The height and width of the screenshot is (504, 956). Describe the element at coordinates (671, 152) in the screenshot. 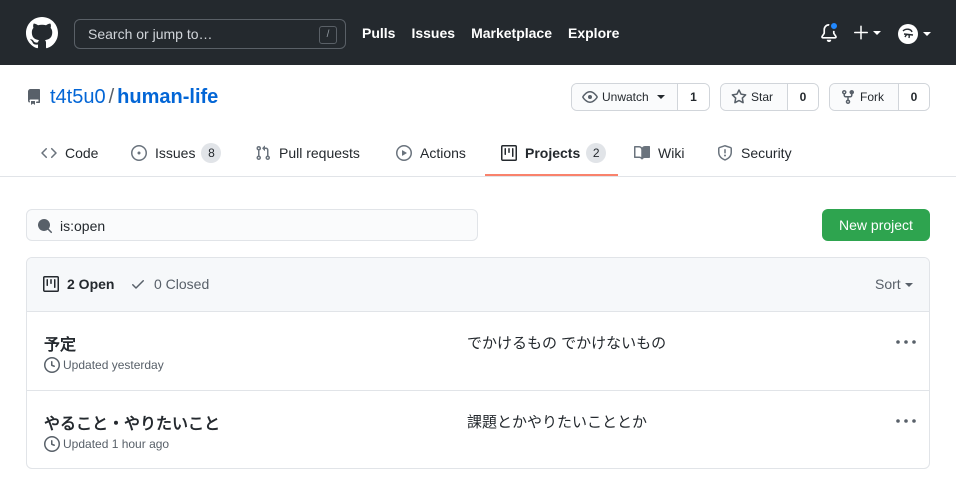

I see `tab-wiki-label: Wiki` at that location.